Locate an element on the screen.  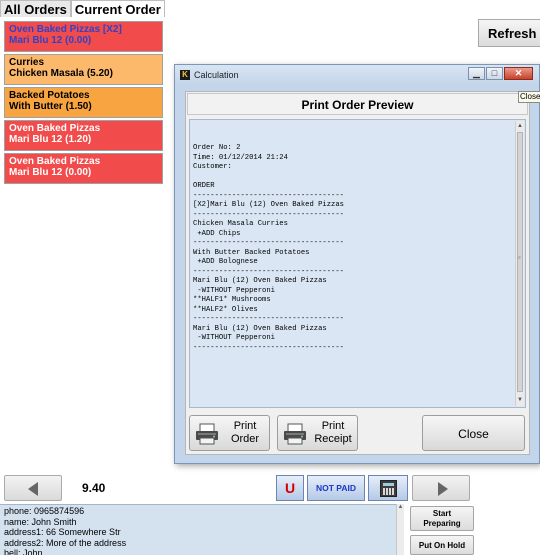
bottom-toolbar: 9.40 U NOT PAID is located at coordinates (270, 489).